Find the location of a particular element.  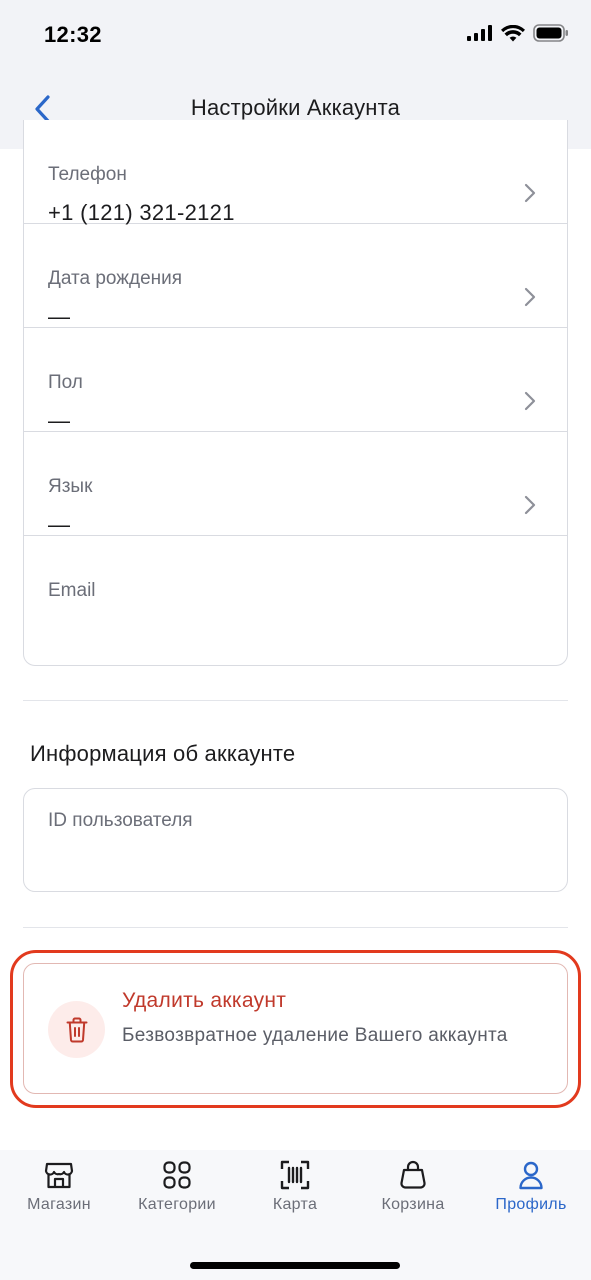

tab-label: Корзина is located at coordinates (413, 1204).